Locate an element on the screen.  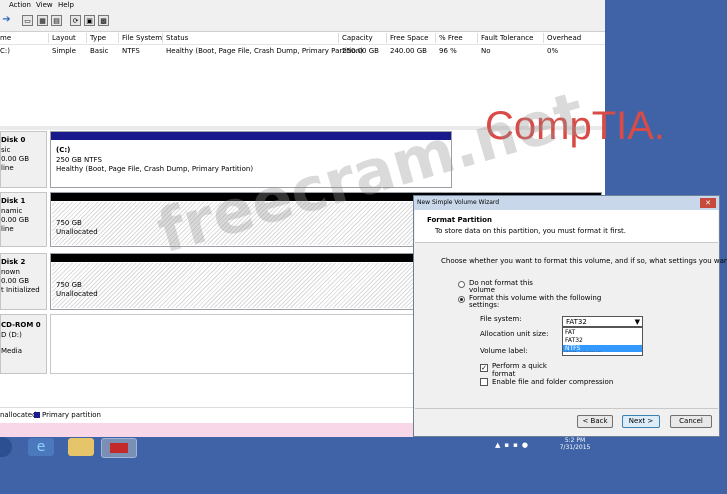
col-fault-tolerance: Fault Tolerance is located at coordinates (507, 38).